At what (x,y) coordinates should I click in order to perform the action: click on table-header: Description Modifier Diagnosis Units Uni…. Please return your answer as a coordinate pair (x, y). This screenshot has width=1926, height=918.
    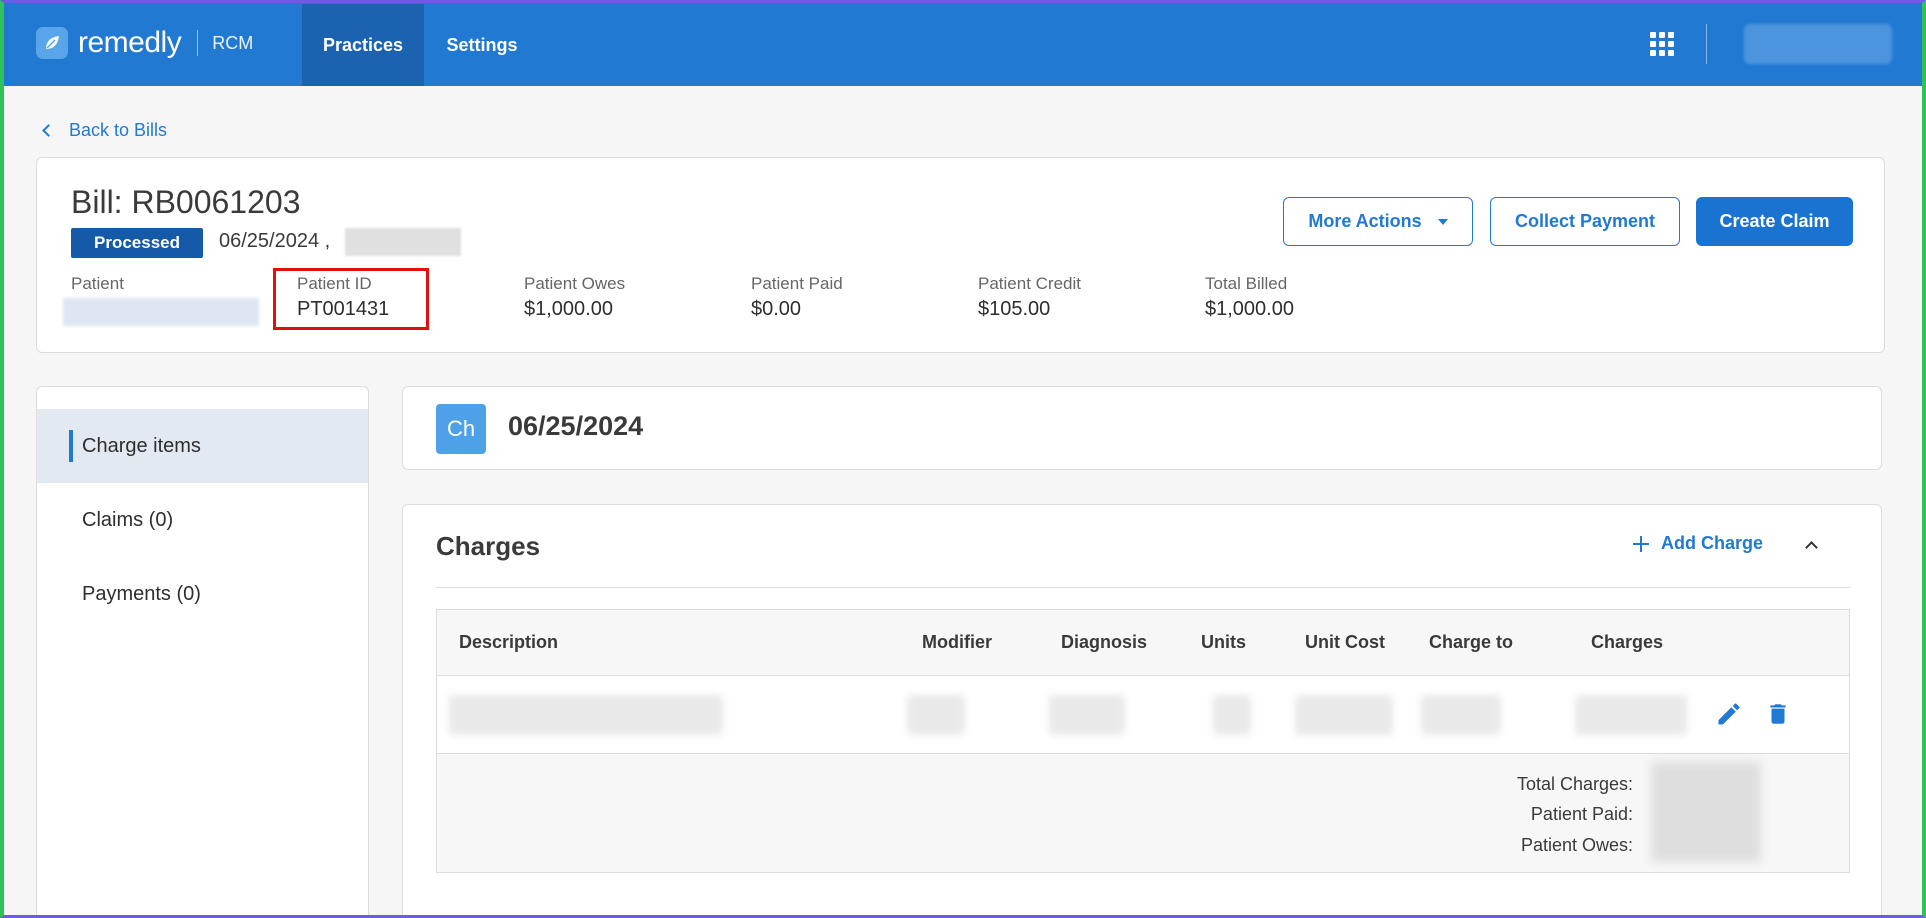
    Looking at the image, I should click on (1143, 643).